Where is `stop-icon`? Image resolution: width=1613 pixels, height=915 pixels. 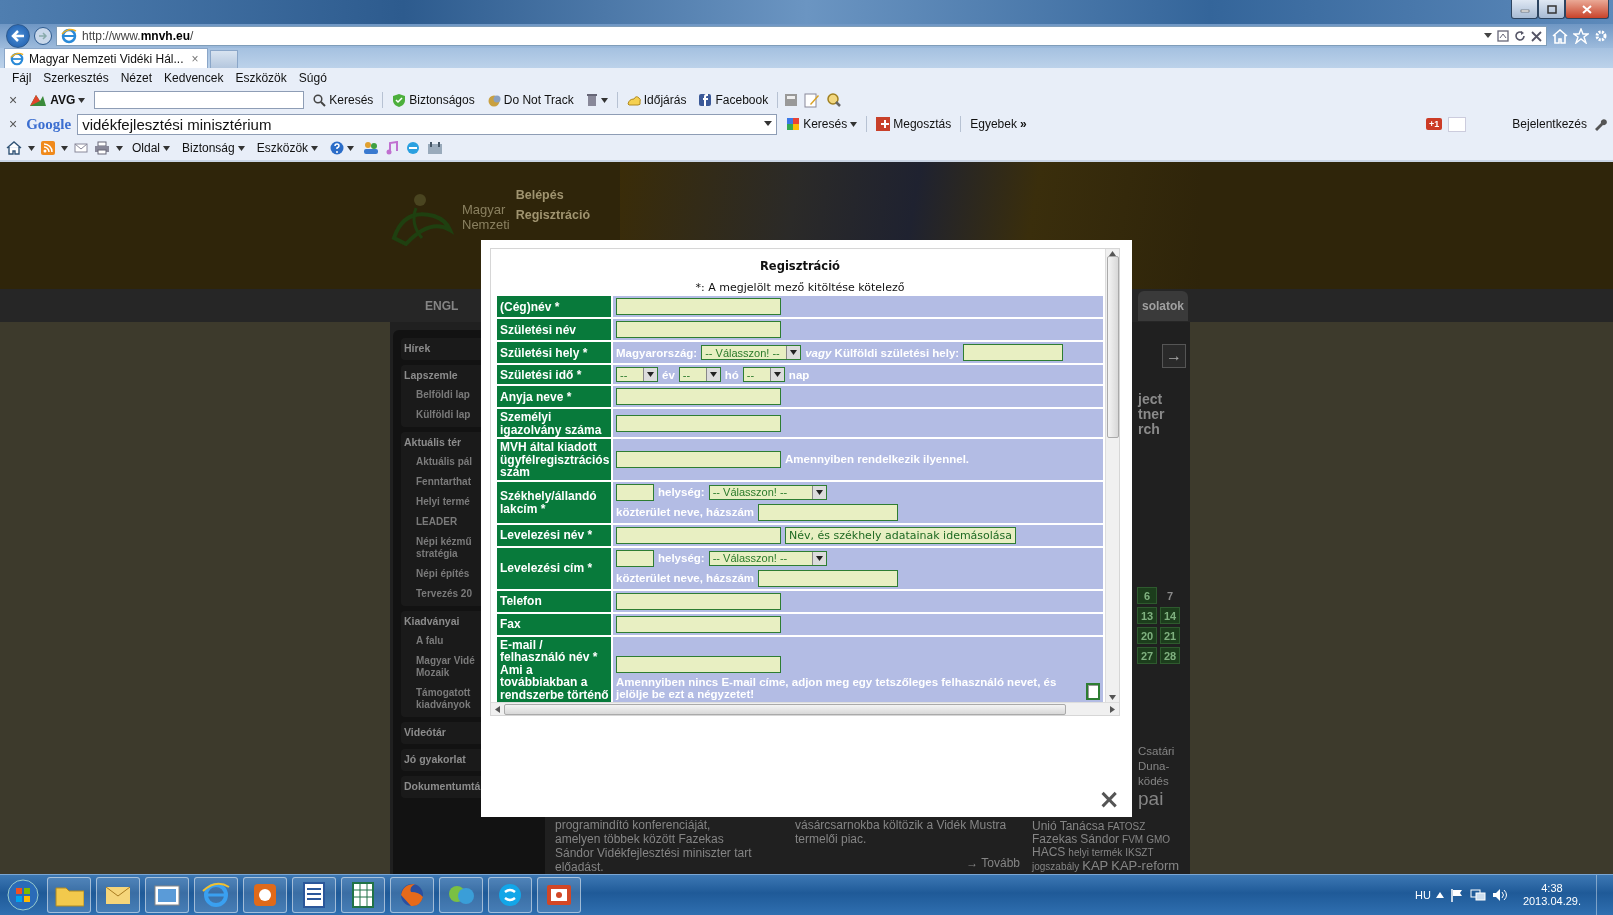
stop-icon is located at coordinates (1536, 36).